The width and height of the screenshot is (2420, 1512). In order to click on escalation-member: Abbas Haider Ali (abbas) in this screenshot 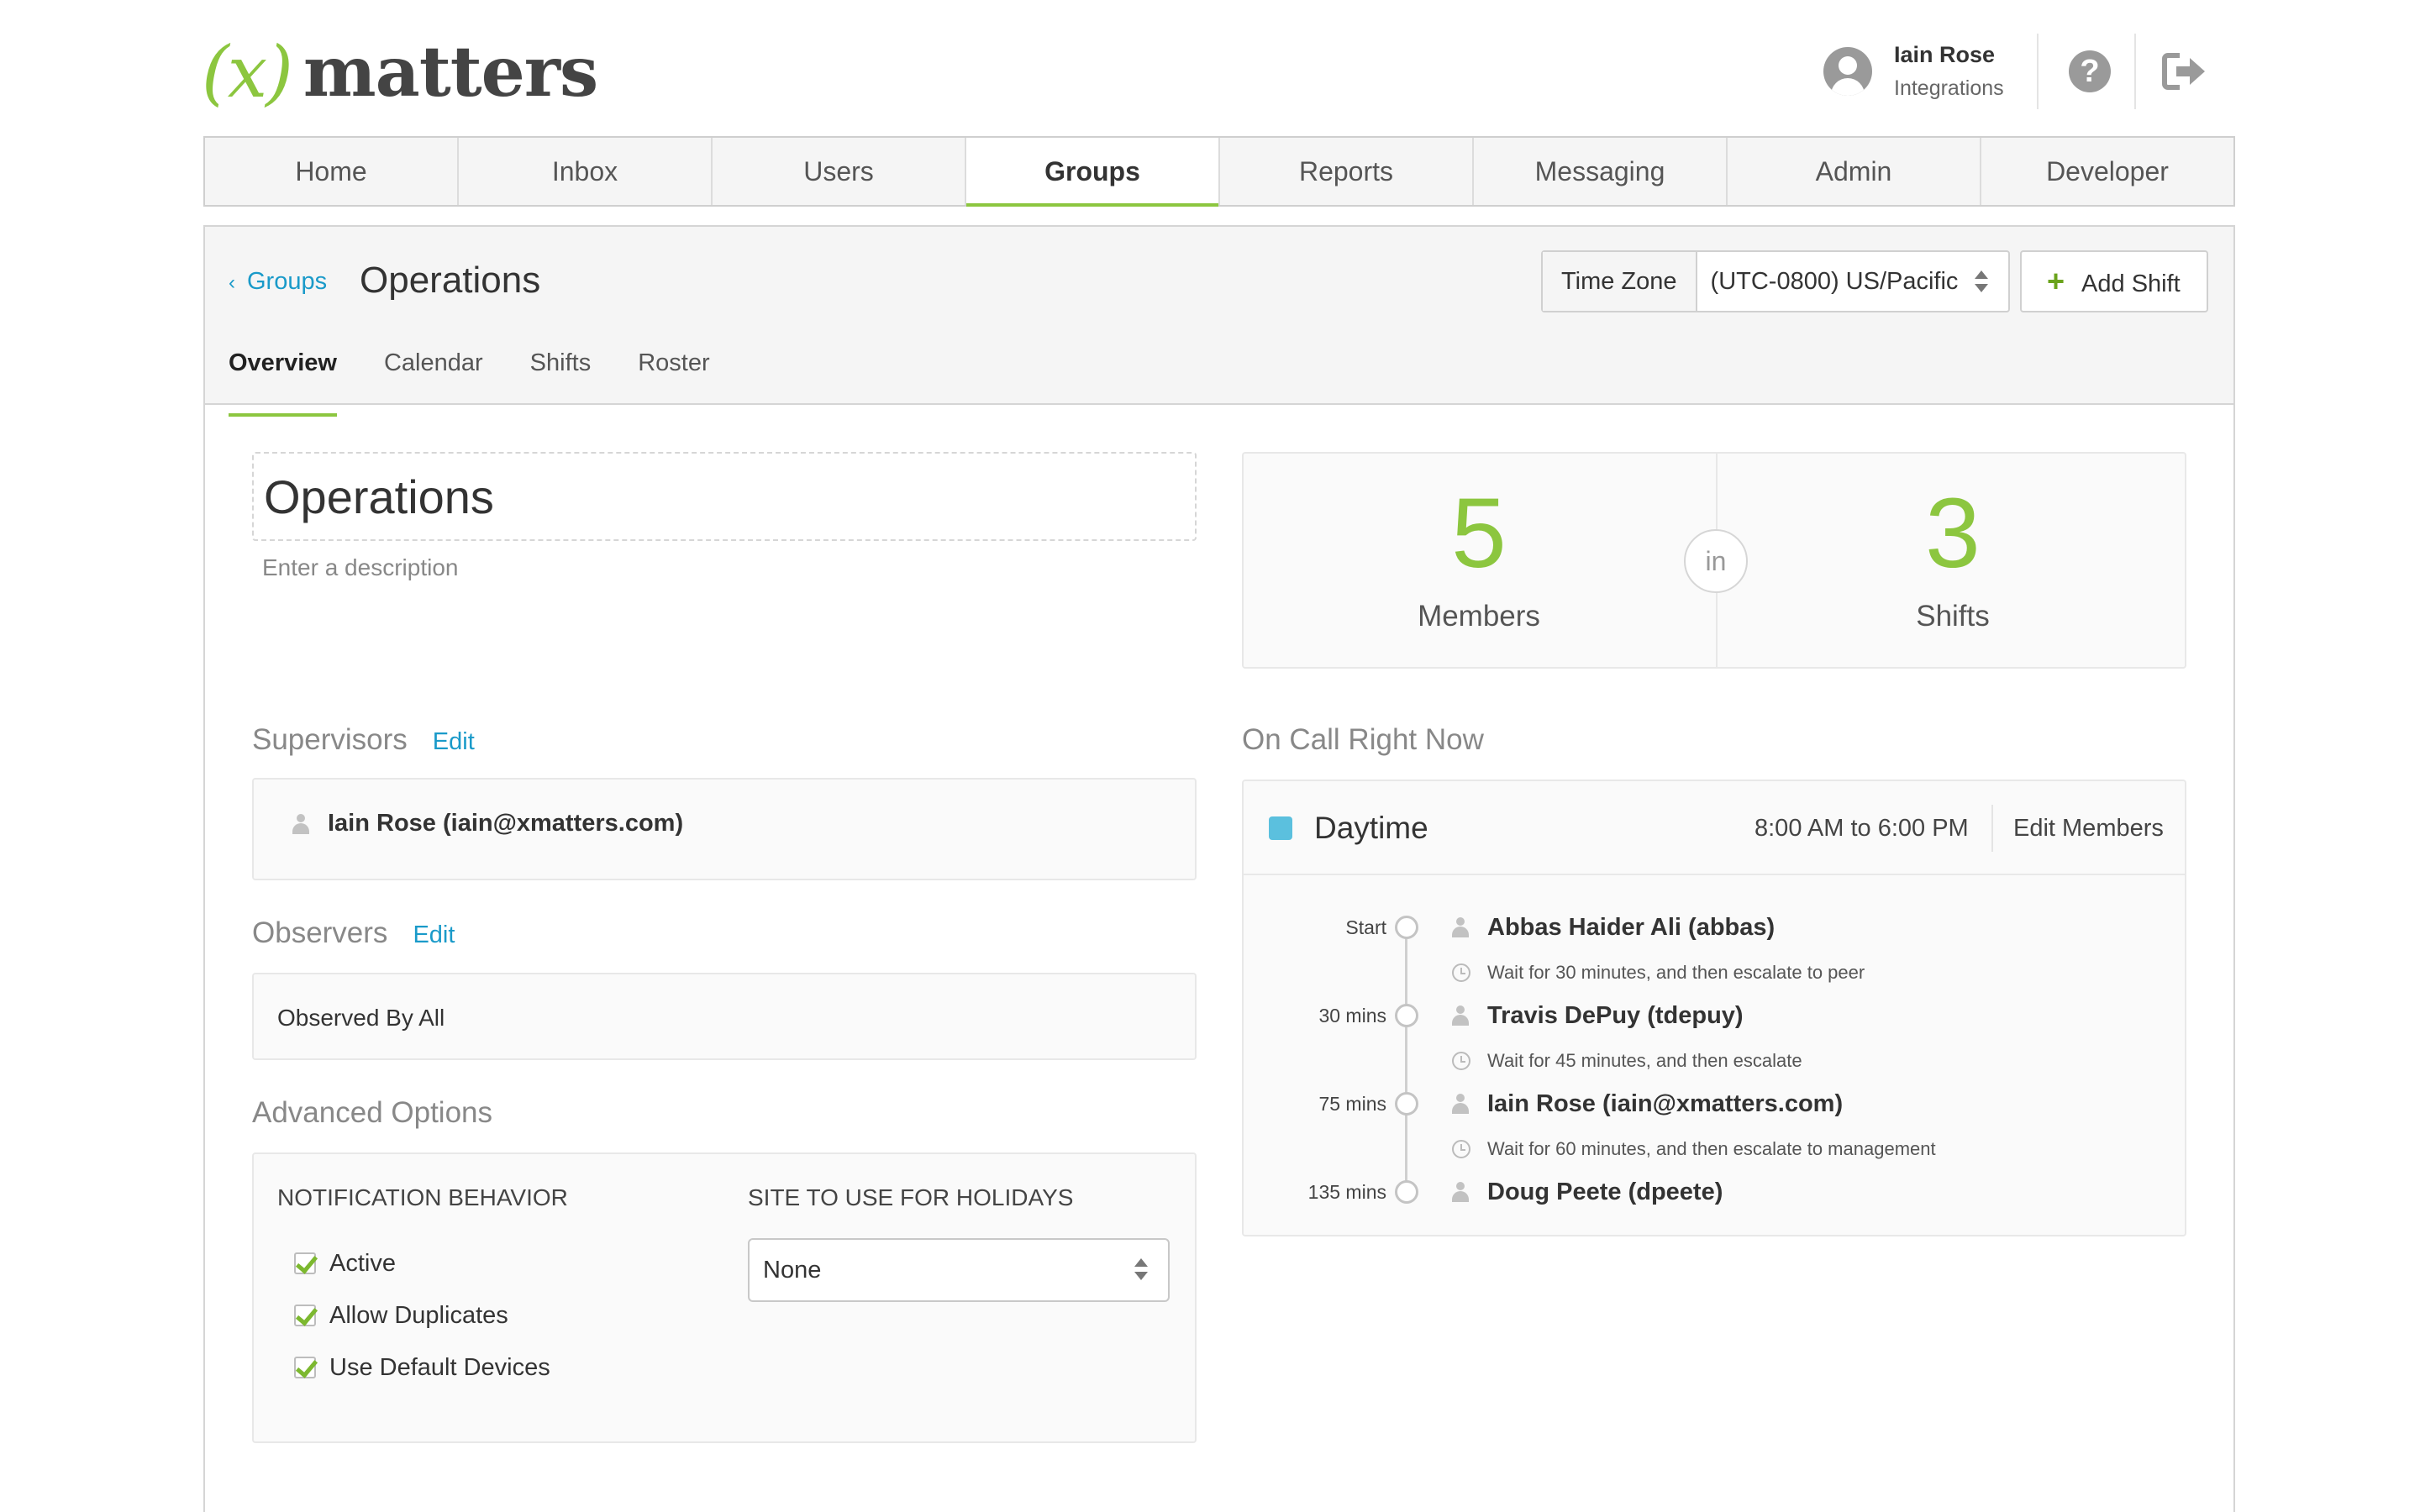, I will do `click(1614, 927)`.